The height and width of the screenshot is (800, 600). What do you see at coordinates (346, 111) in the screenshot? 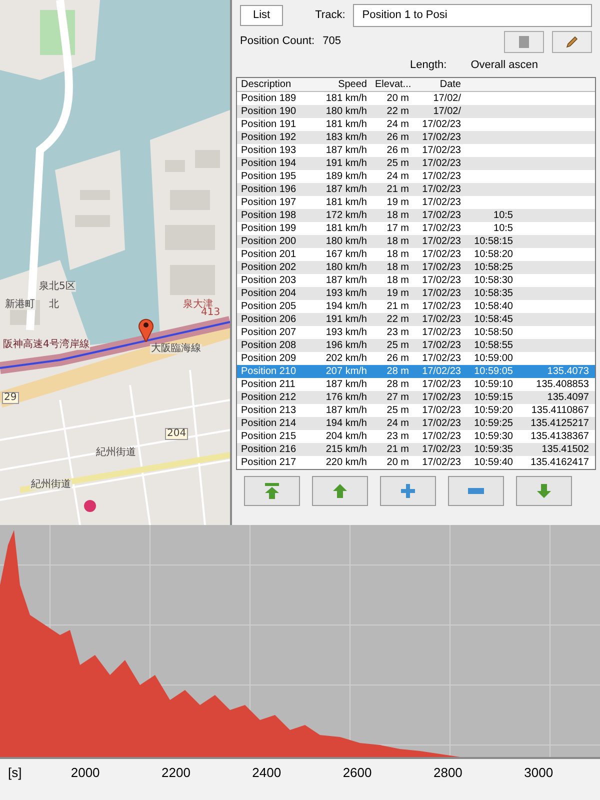
I see `table-cell-text: 180 km/h` at bounding box center [346, 111].